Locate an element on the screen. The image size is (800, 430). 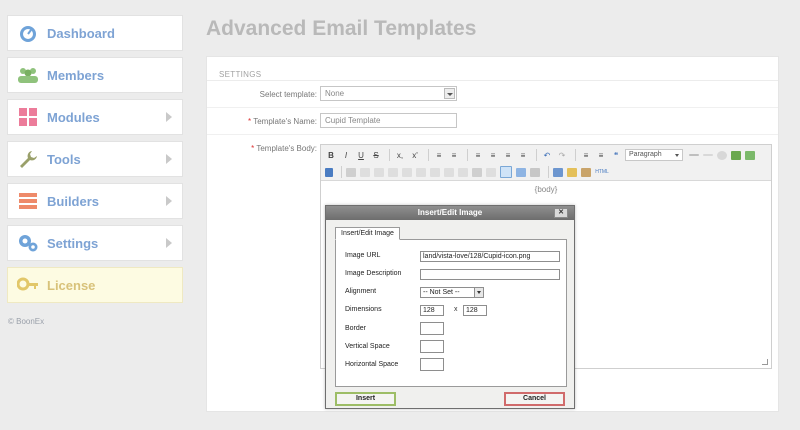
image-description-label: Image Description is located at coordinates (373, 273).